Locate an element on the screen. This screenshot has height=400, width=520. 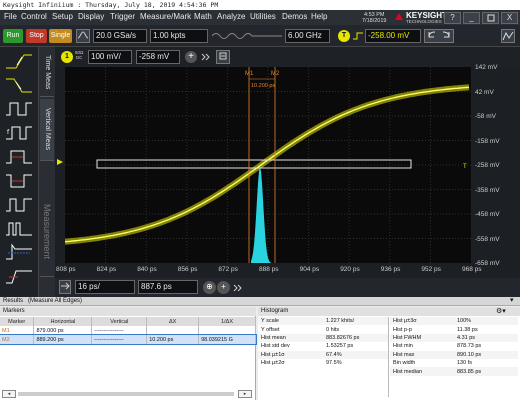
horizontal-arrow-icon is located at coordinates (65, 286).